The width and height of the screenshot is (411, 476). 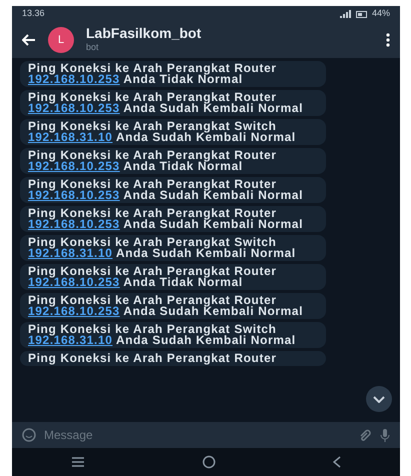 What do you see at coordinates (144, 33) in the screenshot?
I see `chat-title: LabFasilkom_bot` at bounding box center [144, 33].